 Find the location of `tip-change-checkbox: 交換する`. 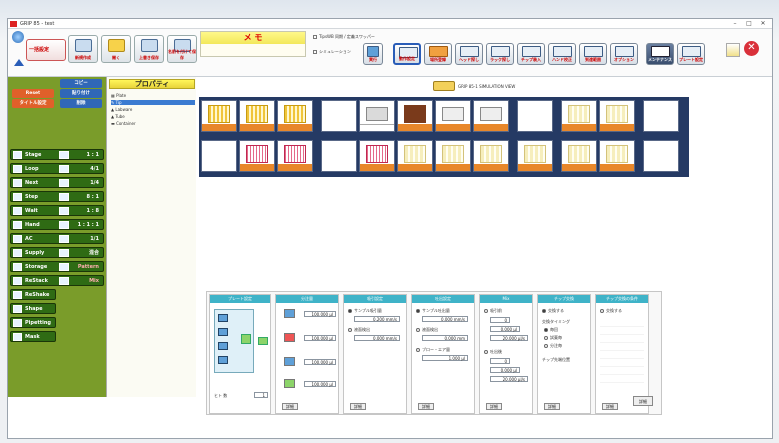

tip-change-checkbox: 交換する is located at coordinates (553, 311).